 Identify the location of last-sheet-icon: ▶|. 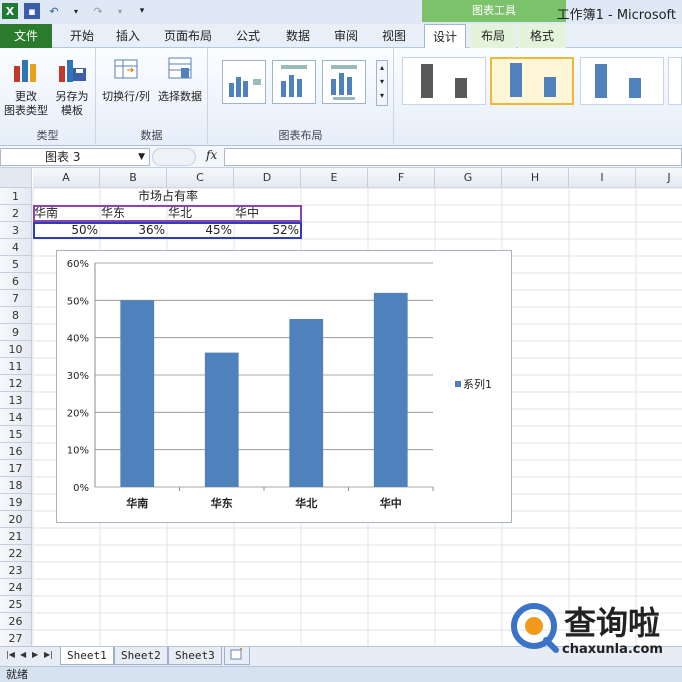
(48, 654).